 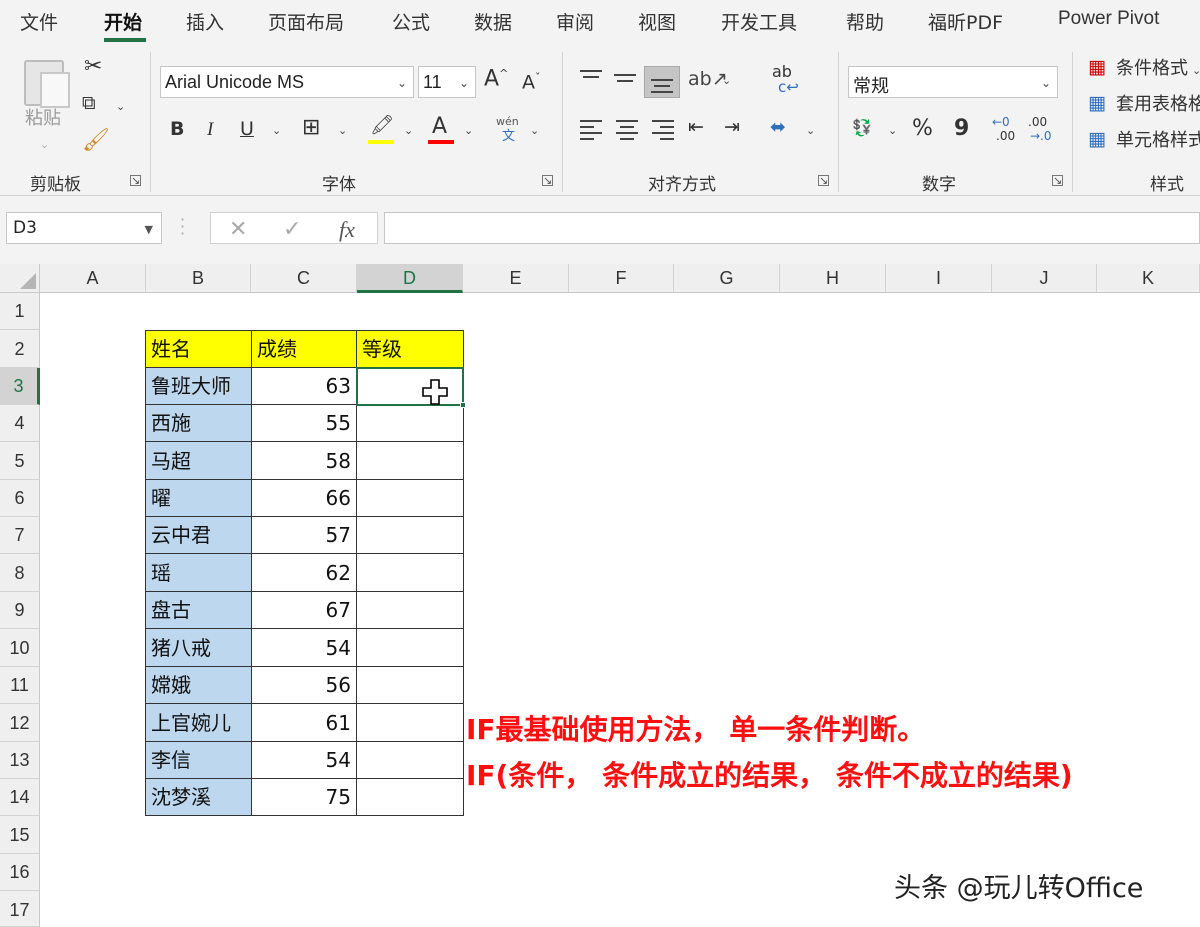 What do you see at coordinates (306, 21) in the screenshot?
I see `tab-page-layout: 页面布局` at bounding box center [306, 21].